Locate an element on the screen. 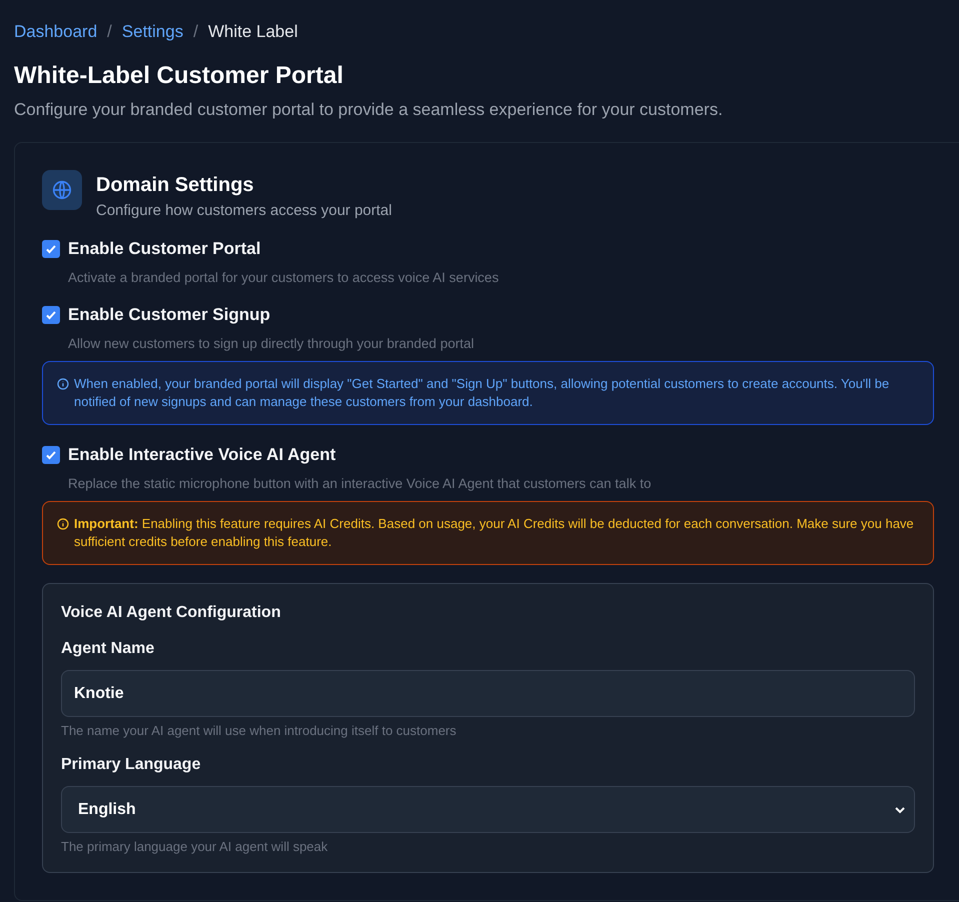 This screenshot has width=959, height=902. warning-icon is located at coordinates (63, 524).